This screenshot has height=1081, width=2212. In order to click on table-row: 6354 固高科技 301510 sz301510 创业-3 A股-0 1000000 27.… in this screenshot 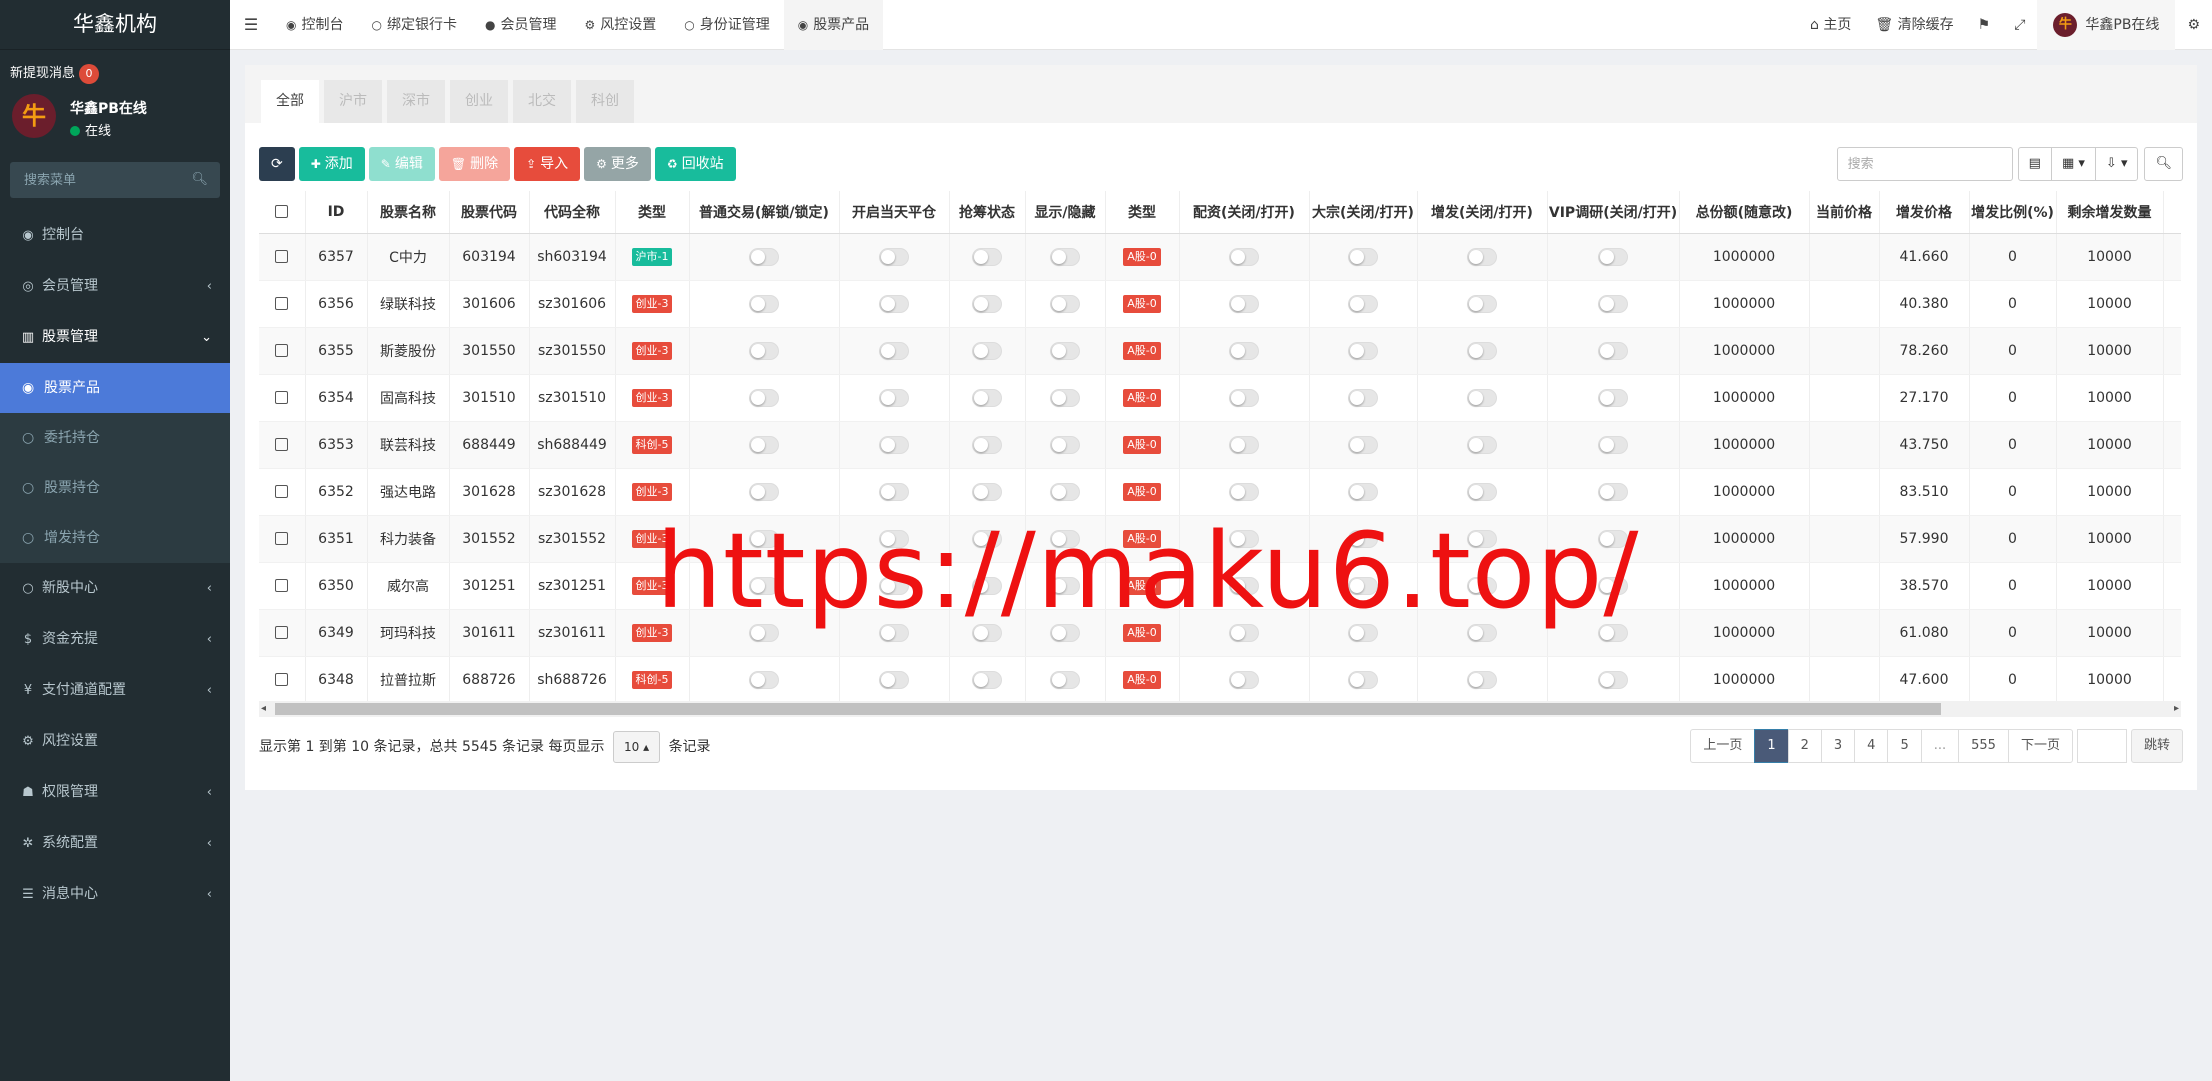, I will do `click(1220, 398)`.